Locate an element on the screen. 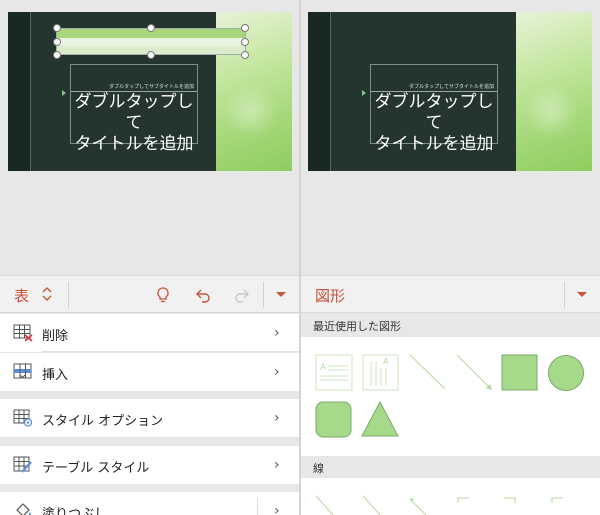  resize-handle-bottom-right is located at coordinates (245, 55).